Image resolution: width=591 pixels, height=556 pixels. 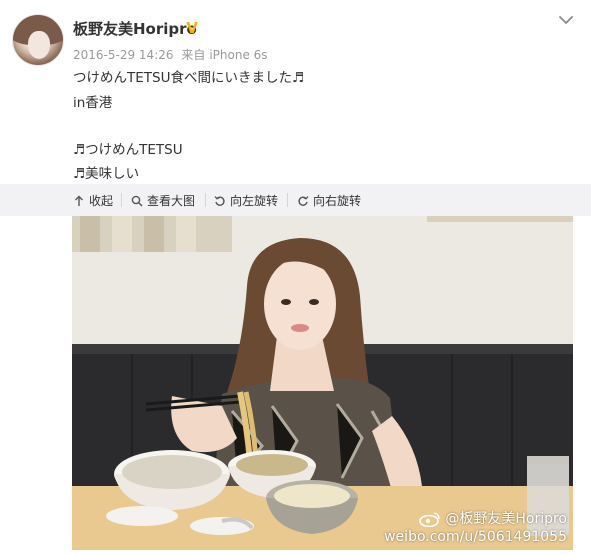 I want to click on view-large-label: 查看大图, so click(x=171, y=201).